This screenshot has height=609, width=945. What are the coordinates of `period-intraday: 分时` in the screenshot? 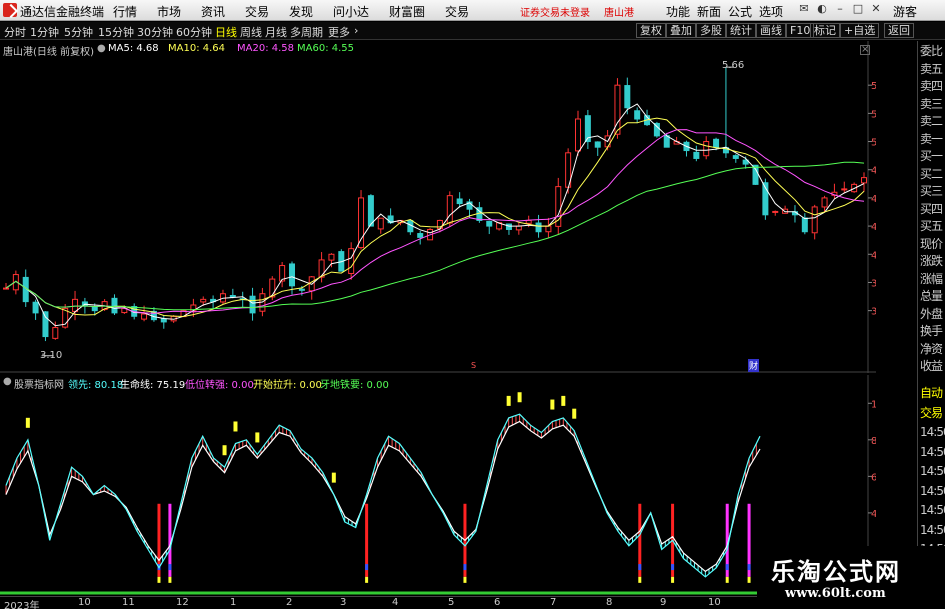 It's located at (15, 32).